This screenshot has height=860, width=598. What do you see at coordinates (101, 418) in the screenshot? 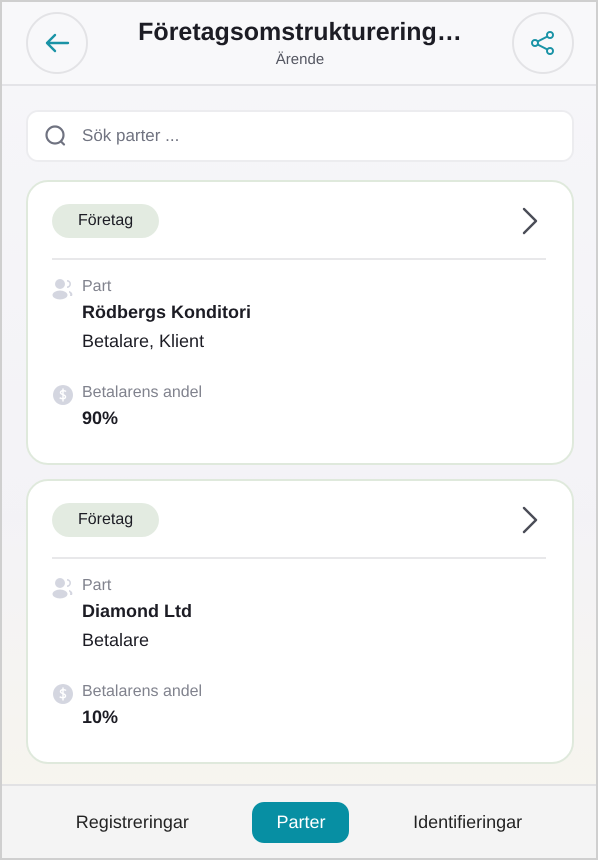
I see `share-value: 90%` at bounding box center [101, 418].